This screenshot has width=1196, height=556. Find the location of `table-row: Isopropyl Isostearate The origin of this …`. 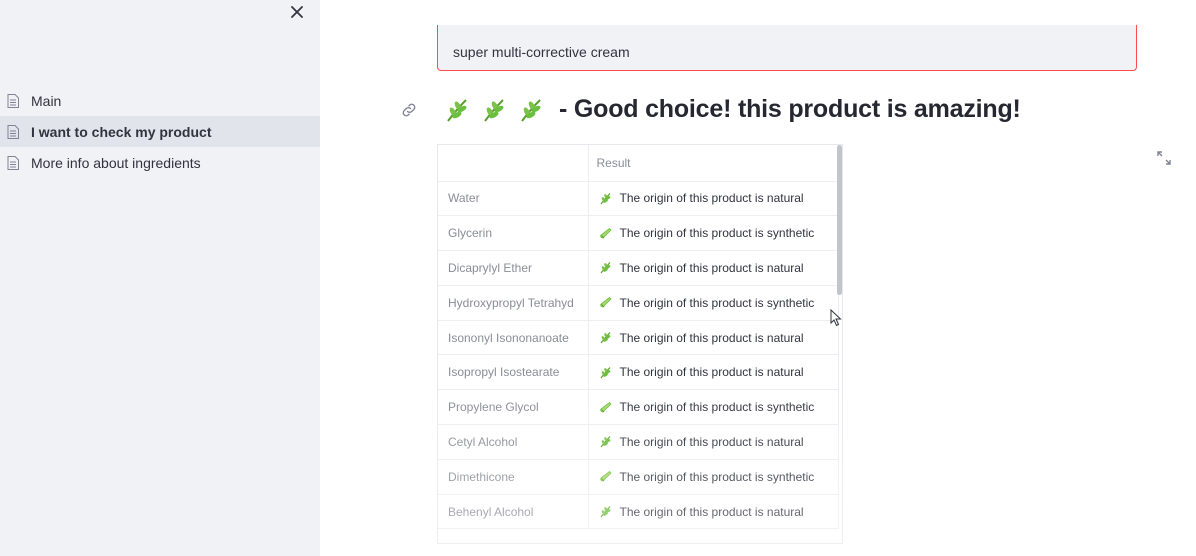

table-row: Isopropyl Isostearate The origin of this … is located at coordinates (638, 372).